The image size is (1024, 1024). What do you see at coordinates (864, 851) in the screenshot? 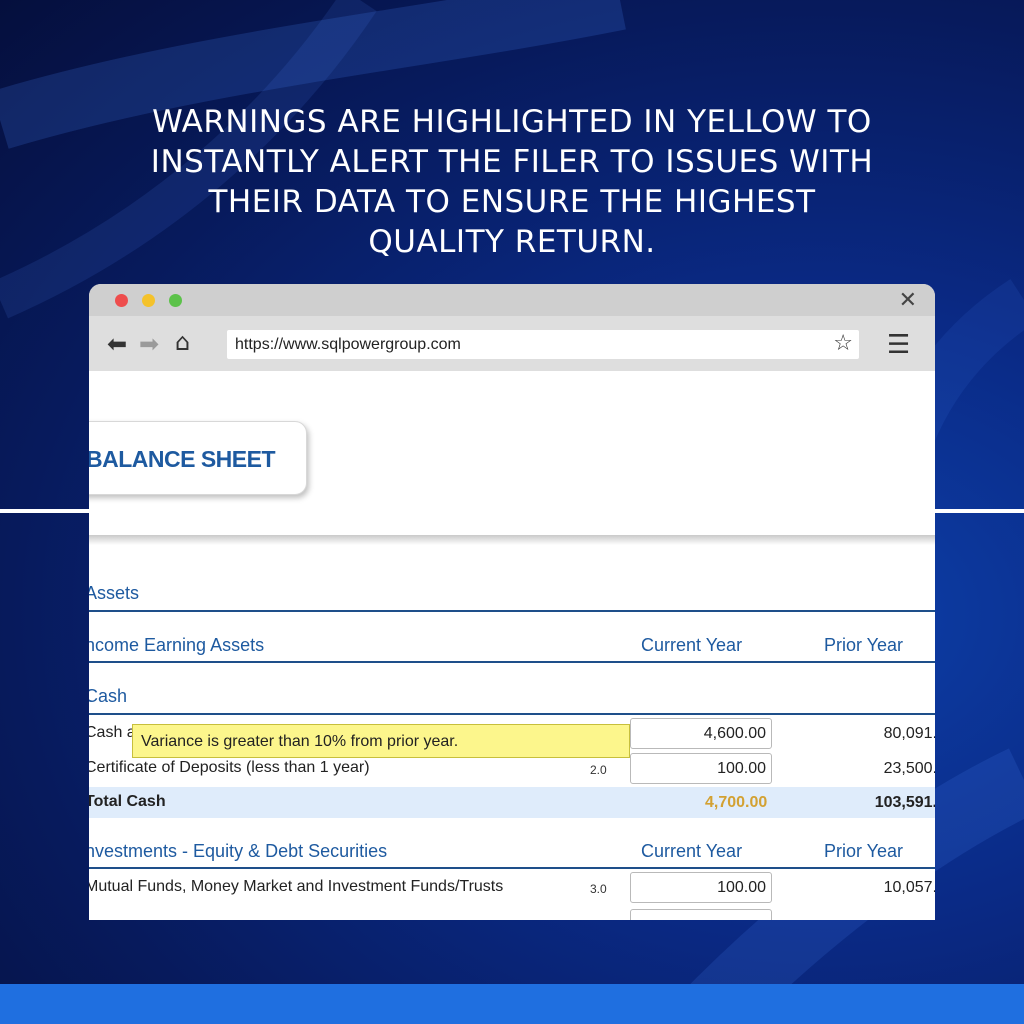
I see `prior-year-header-2: Prior Year` at bounding box center [864, 851].